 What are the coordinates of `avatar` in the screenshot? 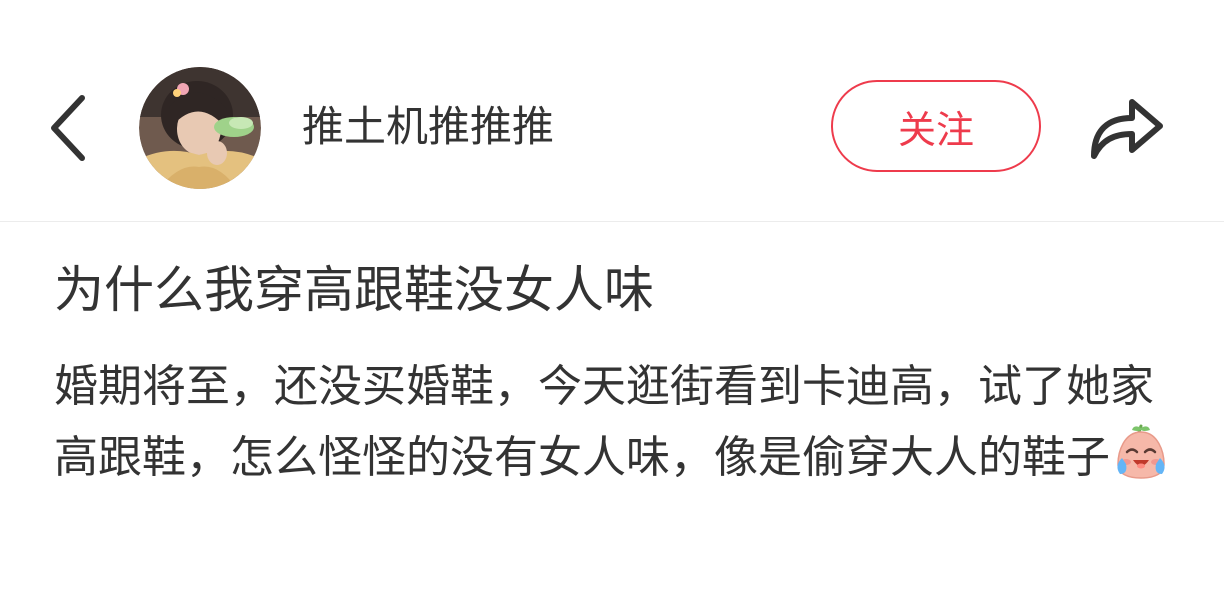 It's located at (200, 128).